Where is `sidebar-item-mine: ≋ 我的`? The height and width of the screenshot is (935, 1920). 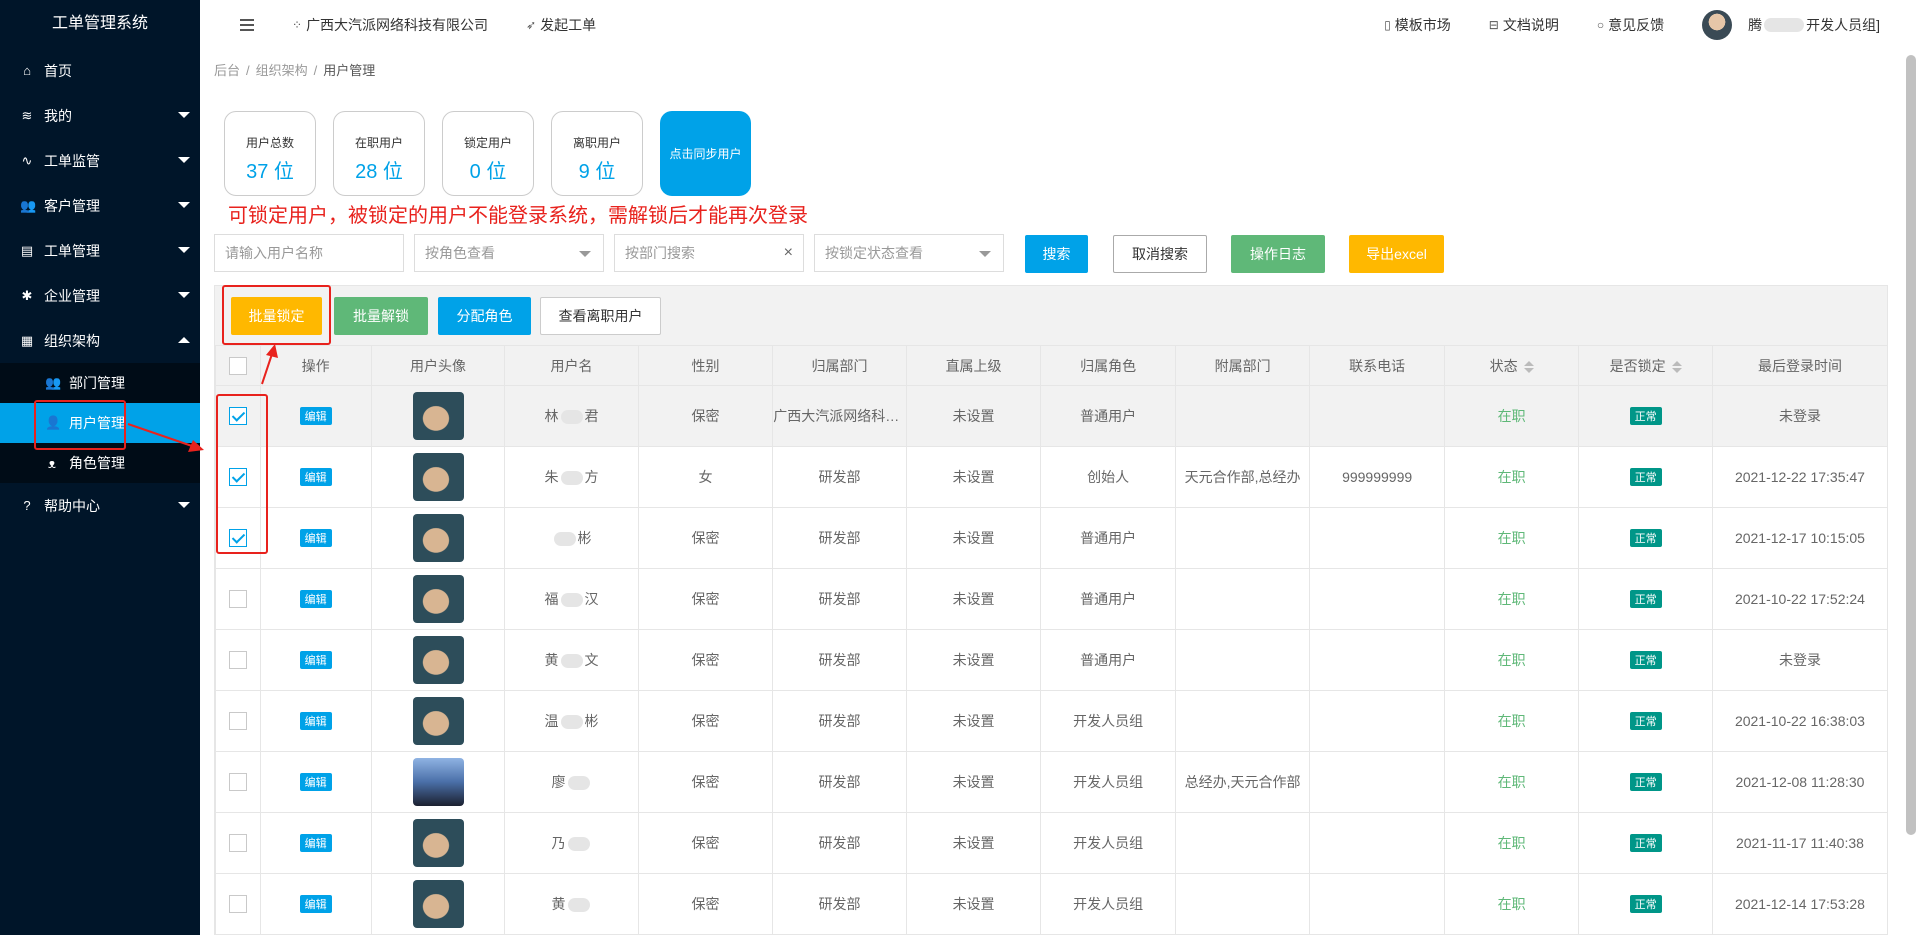 sidebar-item-mine: ≋ 我的 is located at coordinates (100, 115).